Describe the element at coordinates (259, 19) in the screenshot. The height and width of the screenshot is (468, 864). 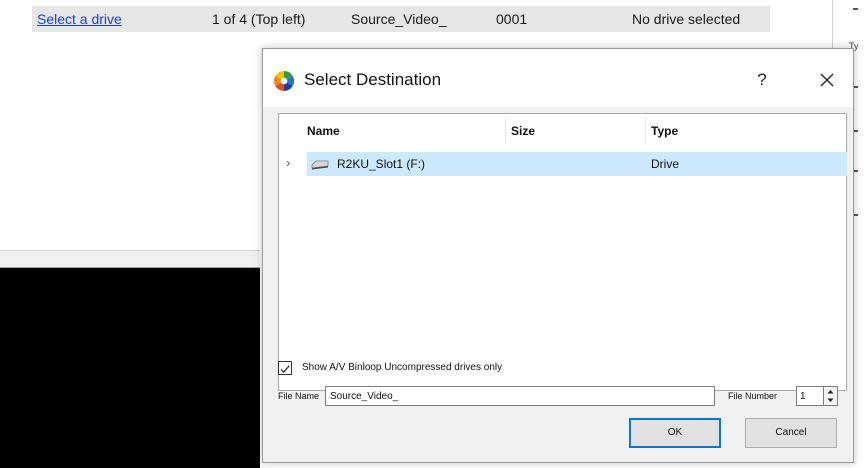
I see `slot-position: 1 of 4 (Top left)` at that location.